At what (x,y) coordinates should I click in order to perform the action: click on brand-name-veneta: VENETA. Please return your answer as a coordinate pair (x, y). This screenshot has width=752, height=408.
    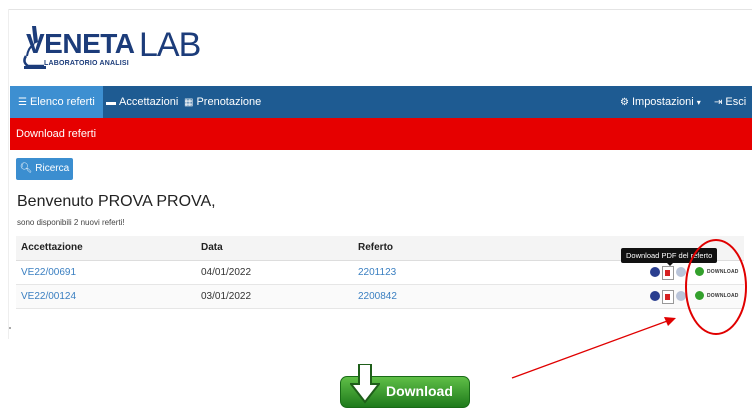
    Looking at the image, I should click on (80, 43).